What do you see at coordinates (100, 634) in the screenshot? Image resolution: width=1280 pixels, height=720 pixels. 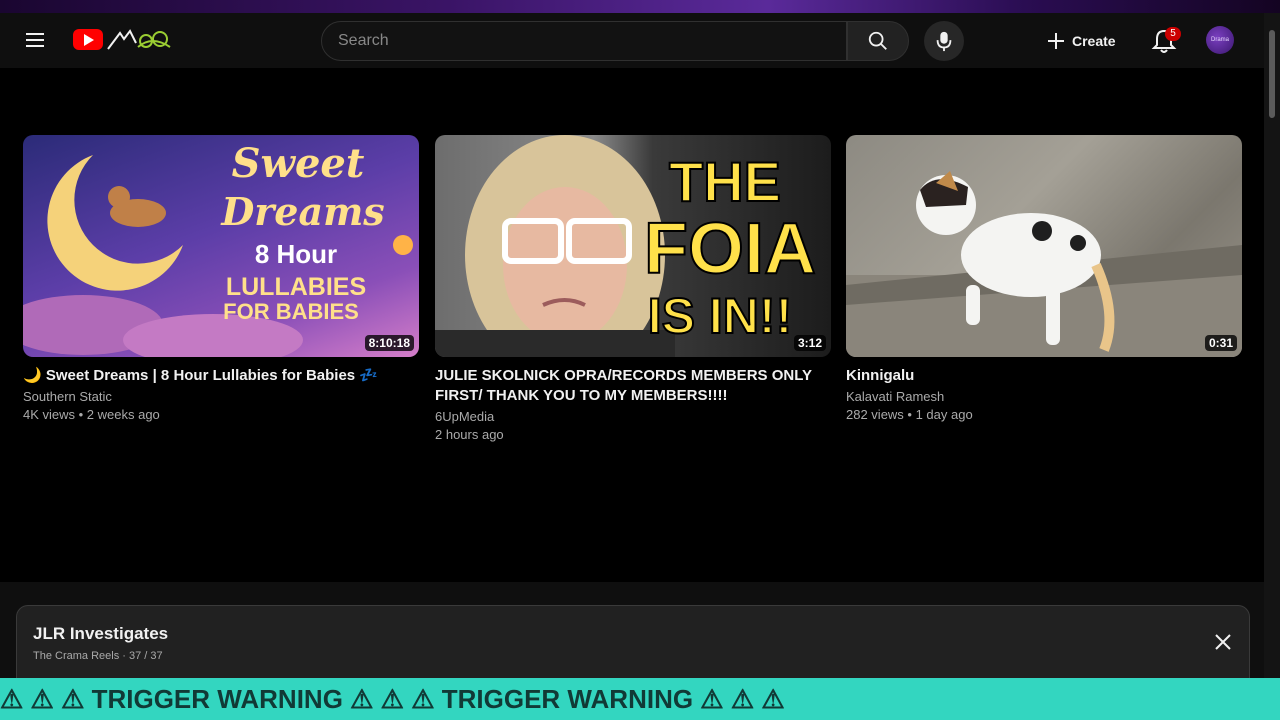 I see `playlist-title: JLR Investigates` at bounding box center [100, 634].